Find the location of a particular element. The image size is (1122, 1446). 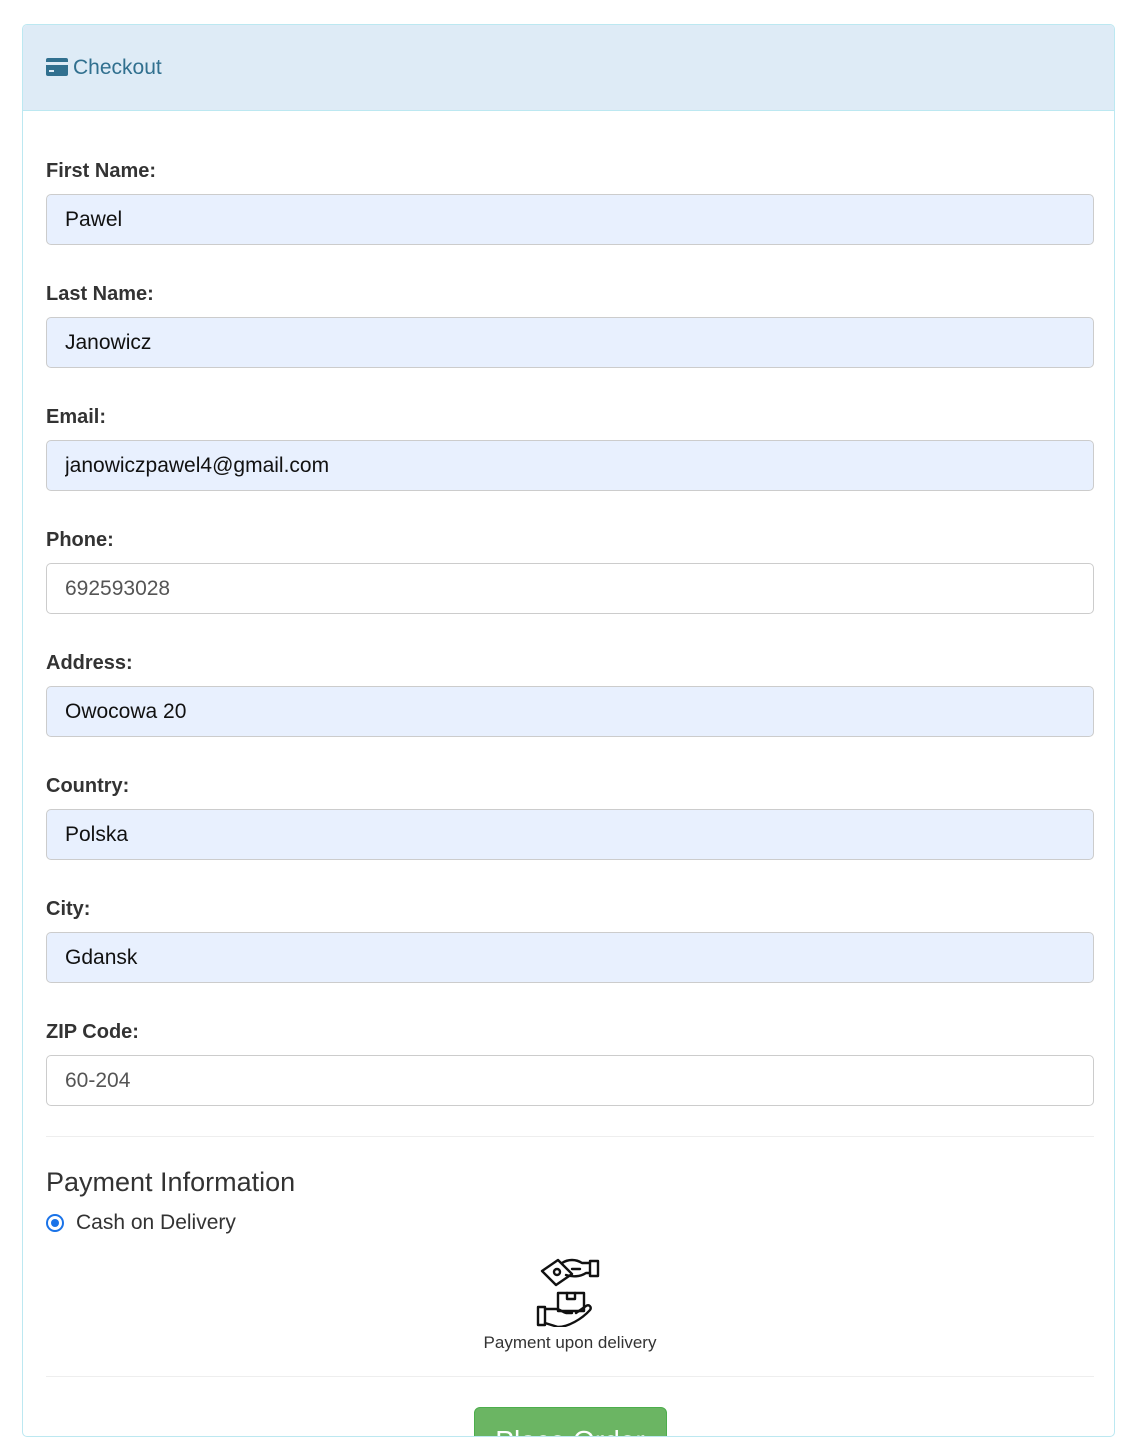

last-name-input is located at coordinates (570, 342).